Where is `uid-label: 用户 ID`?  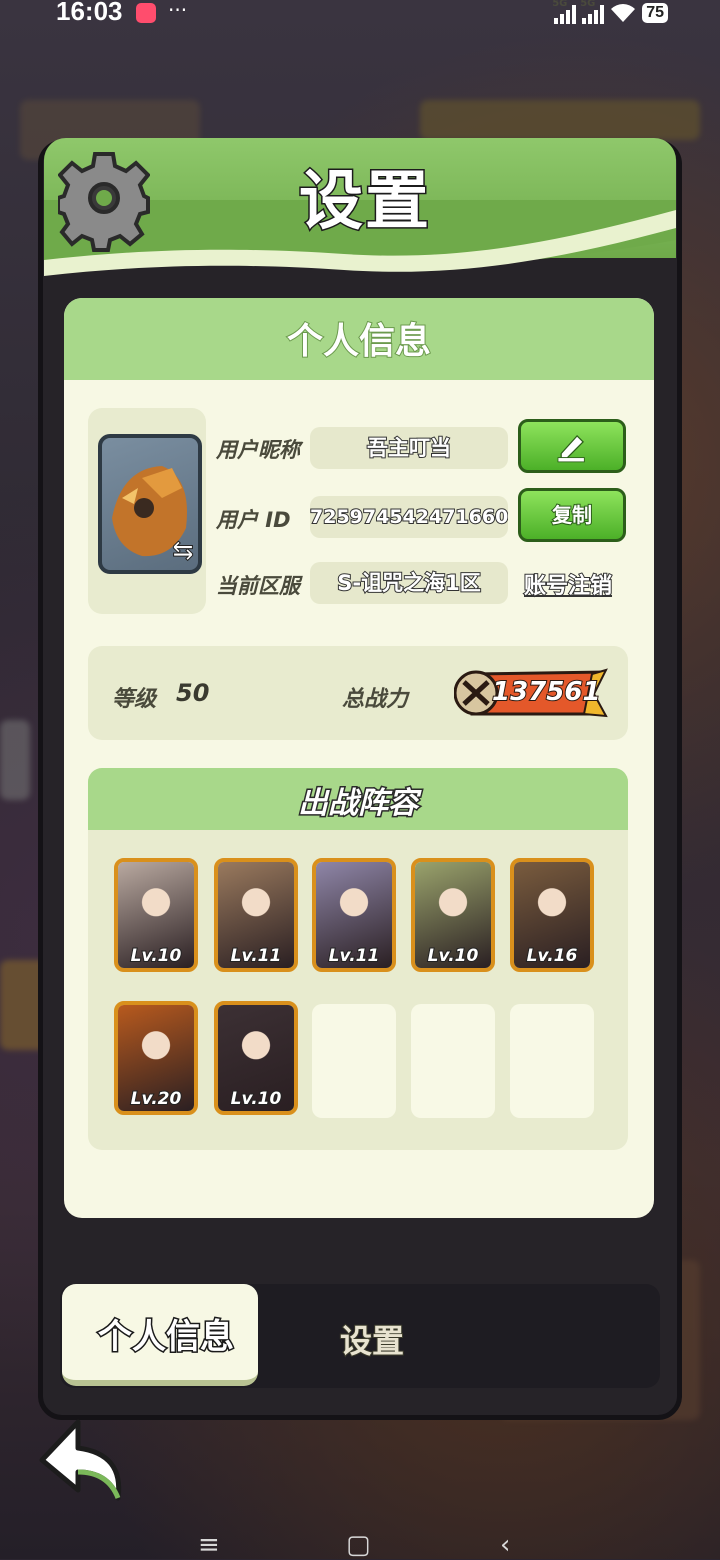 uid-label: 用户 ID is located at coordinates (253, 520).